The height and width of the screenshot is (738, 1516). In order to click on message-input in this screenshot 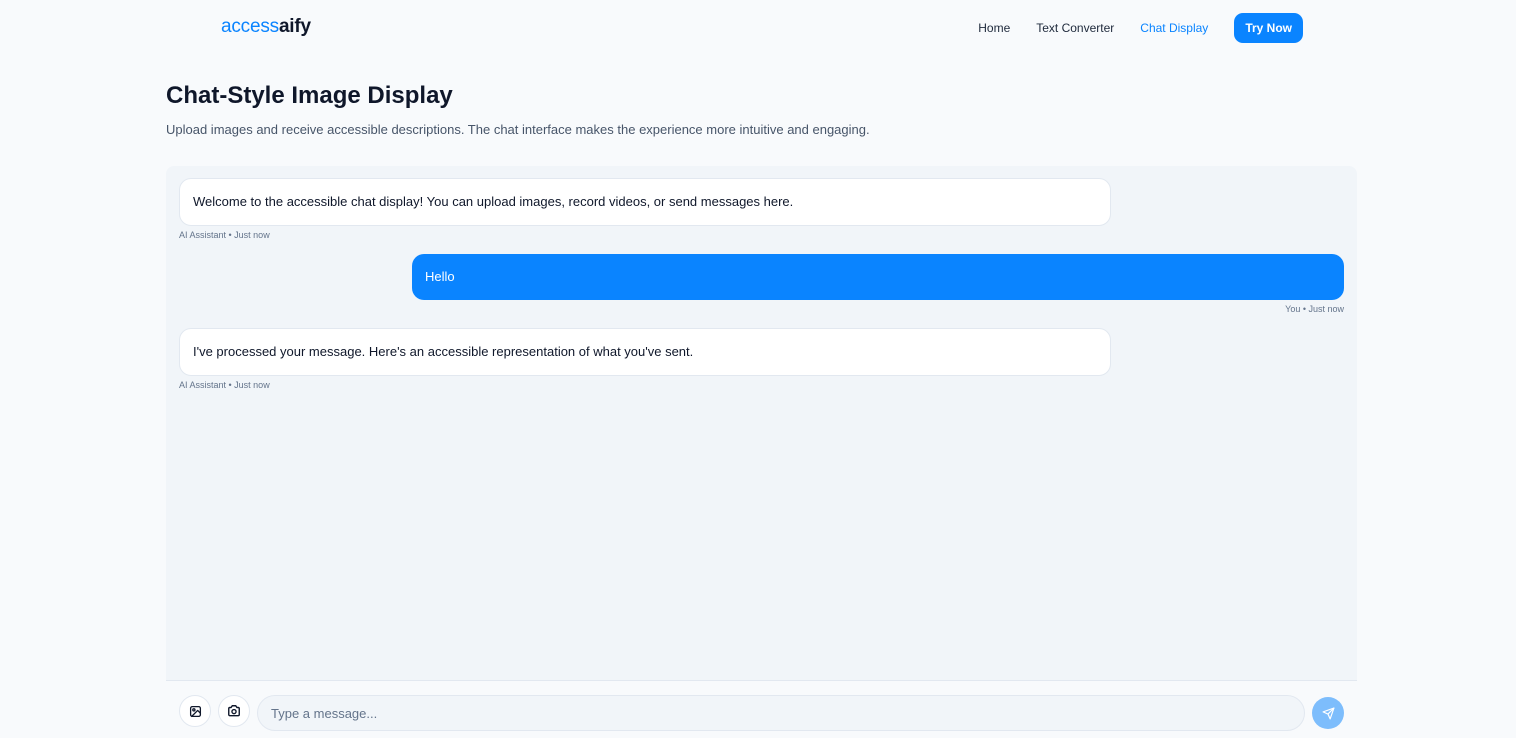, I will do `click(781, 713)`.